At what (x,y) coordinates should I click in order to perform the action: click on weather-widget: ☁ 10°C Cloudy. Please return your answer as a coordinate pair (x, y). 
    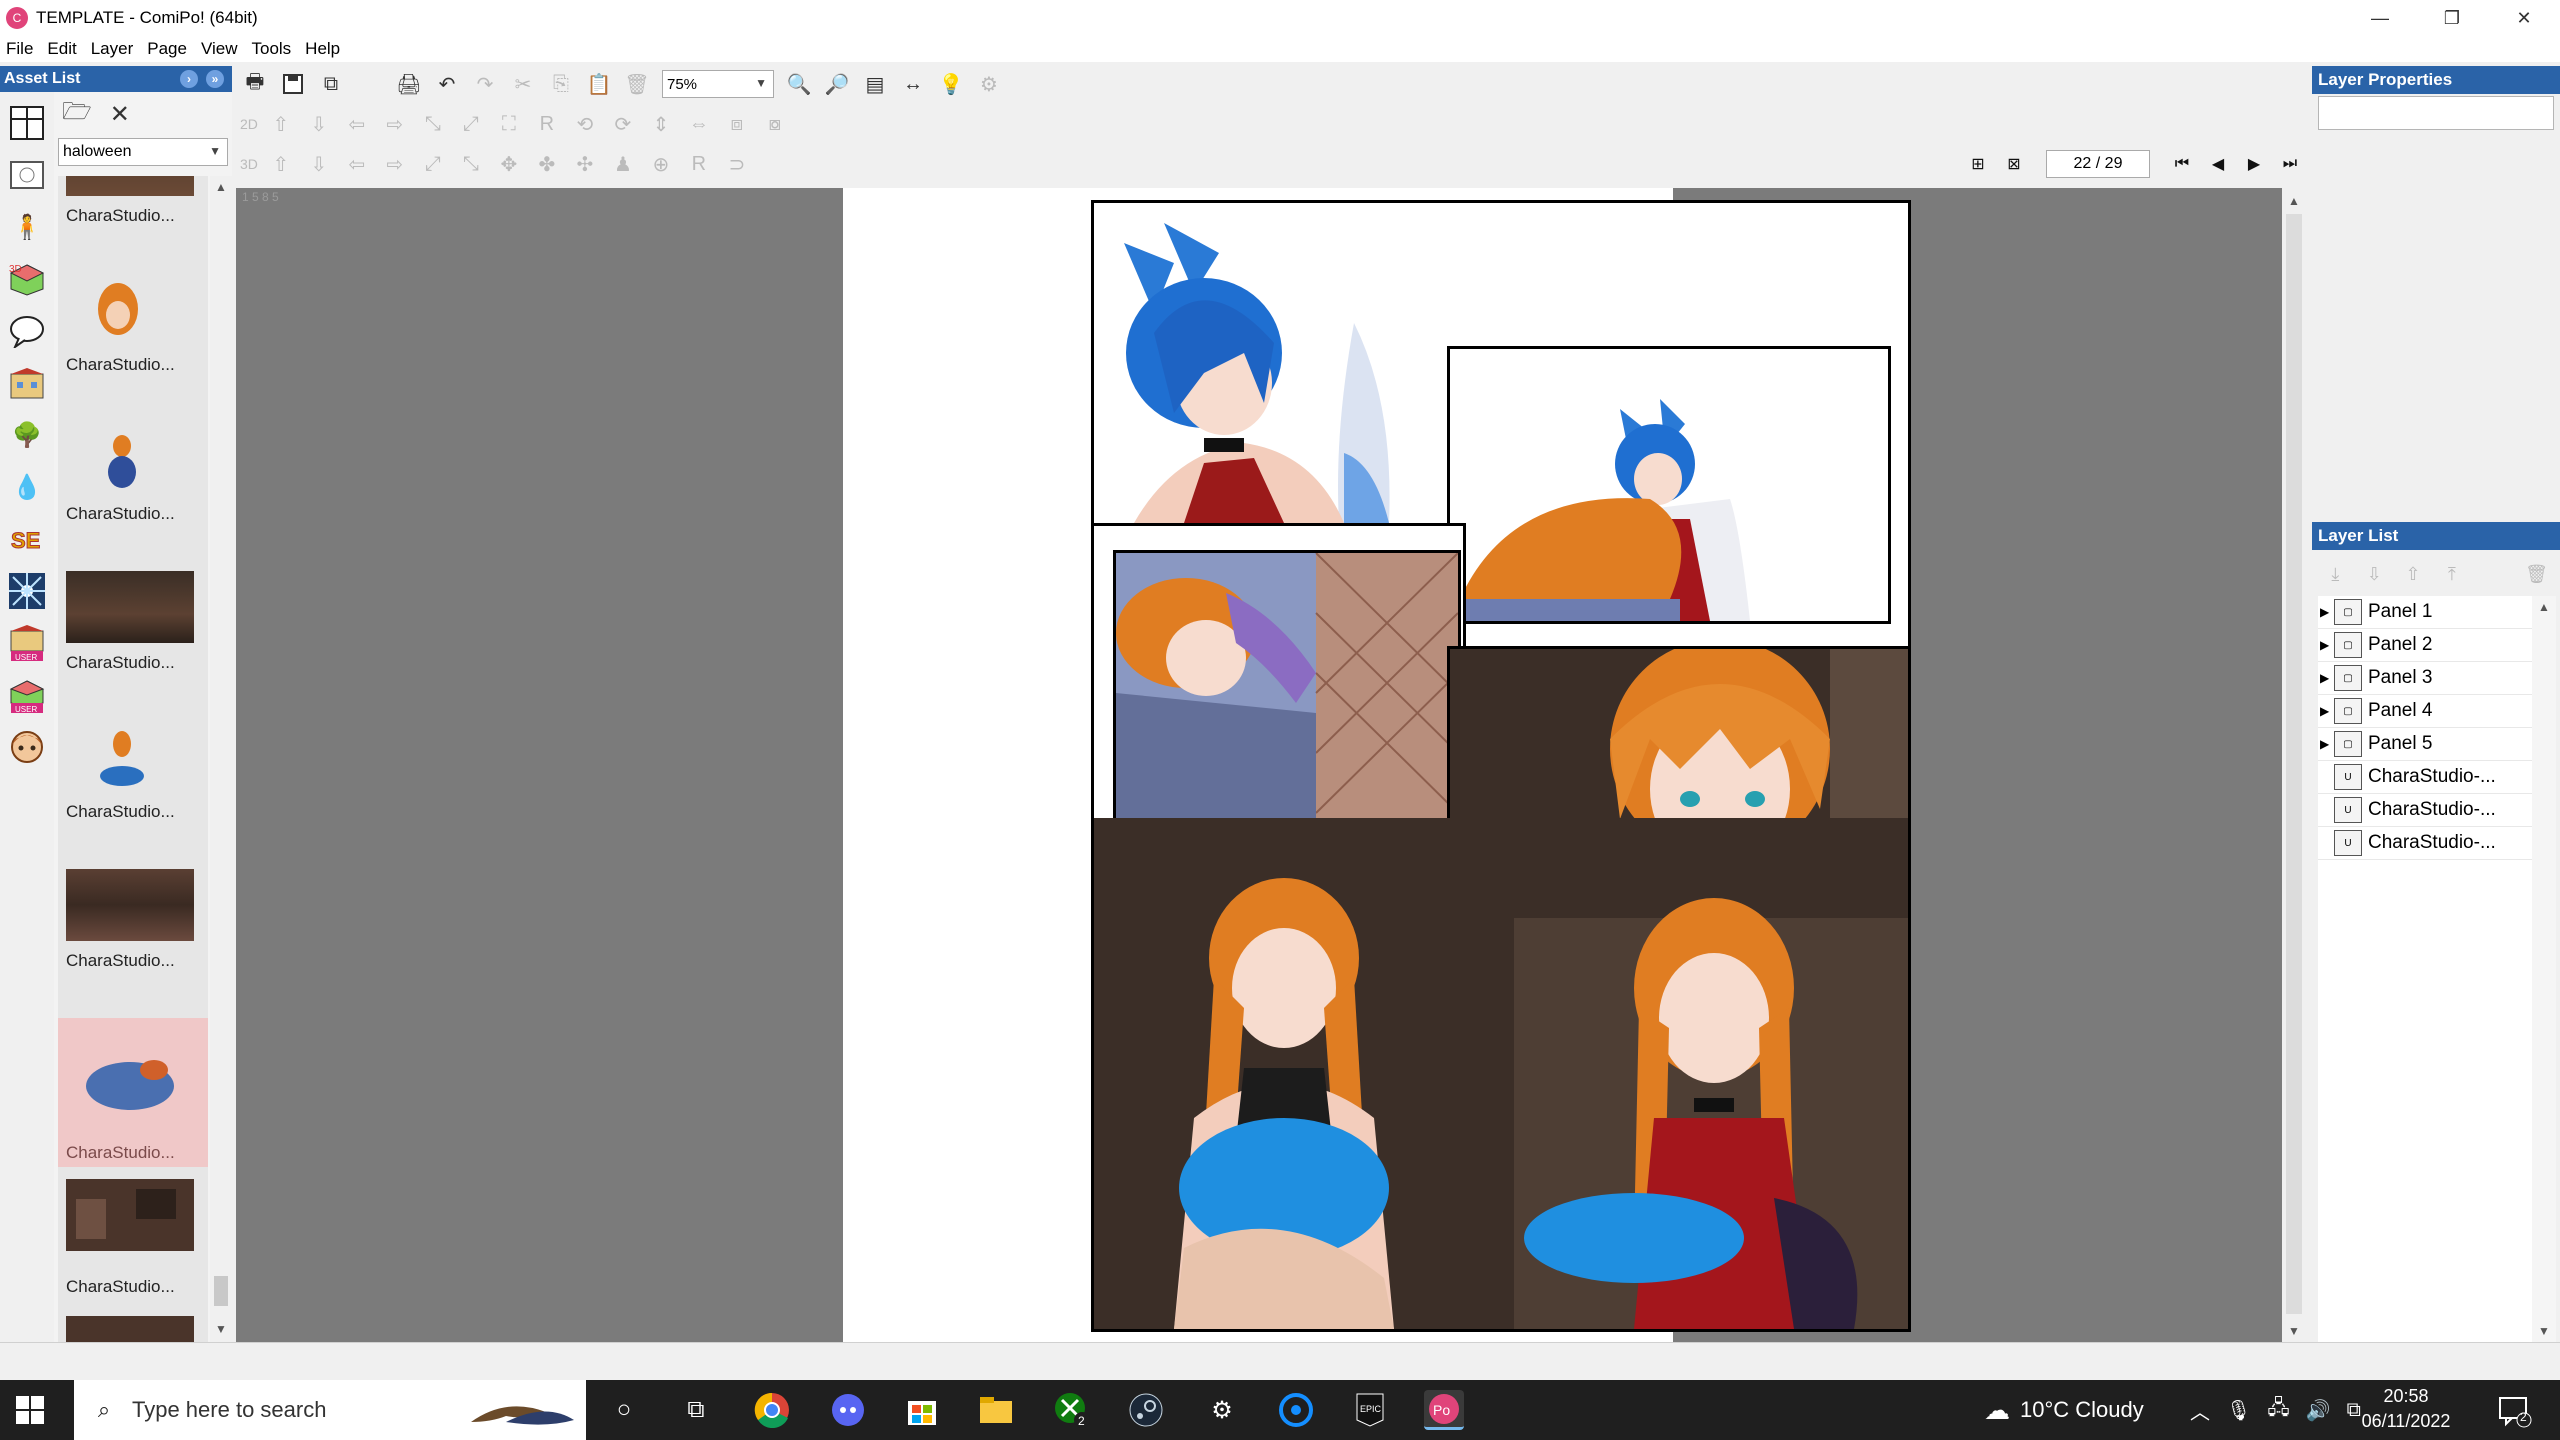
    Looking at the image, I should click on (2064, 1410).